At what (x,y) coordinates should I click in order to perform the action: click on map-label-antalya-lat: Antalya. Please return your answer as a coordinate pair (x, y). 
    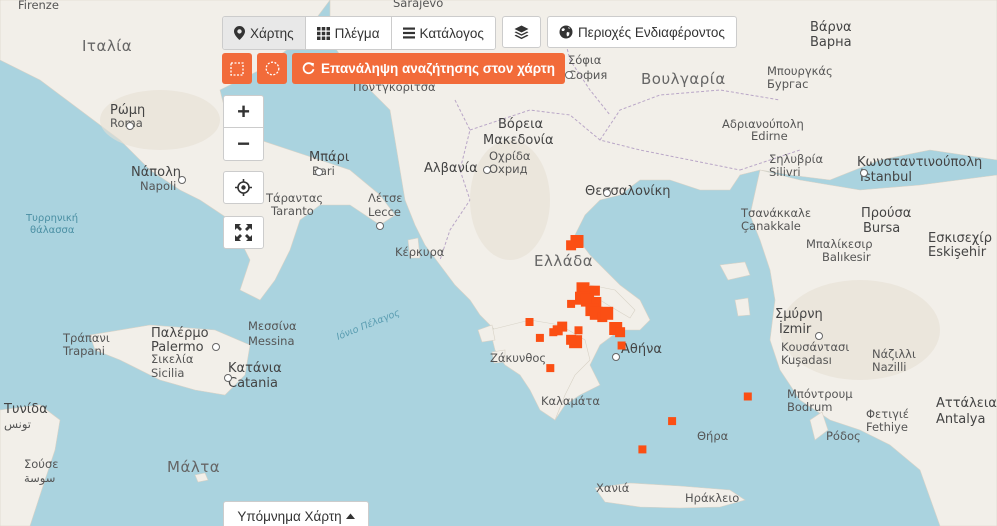
    Looking at the image, I should click on (960, 419).